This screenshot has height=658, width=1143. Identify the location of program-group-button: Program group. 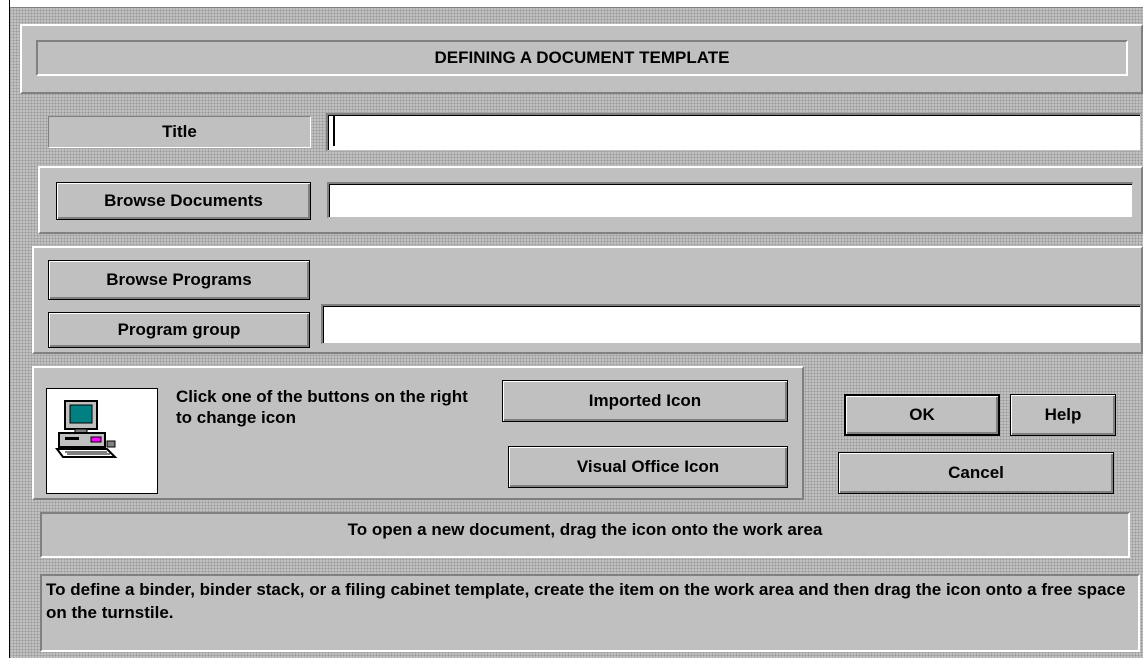
(179, 330).